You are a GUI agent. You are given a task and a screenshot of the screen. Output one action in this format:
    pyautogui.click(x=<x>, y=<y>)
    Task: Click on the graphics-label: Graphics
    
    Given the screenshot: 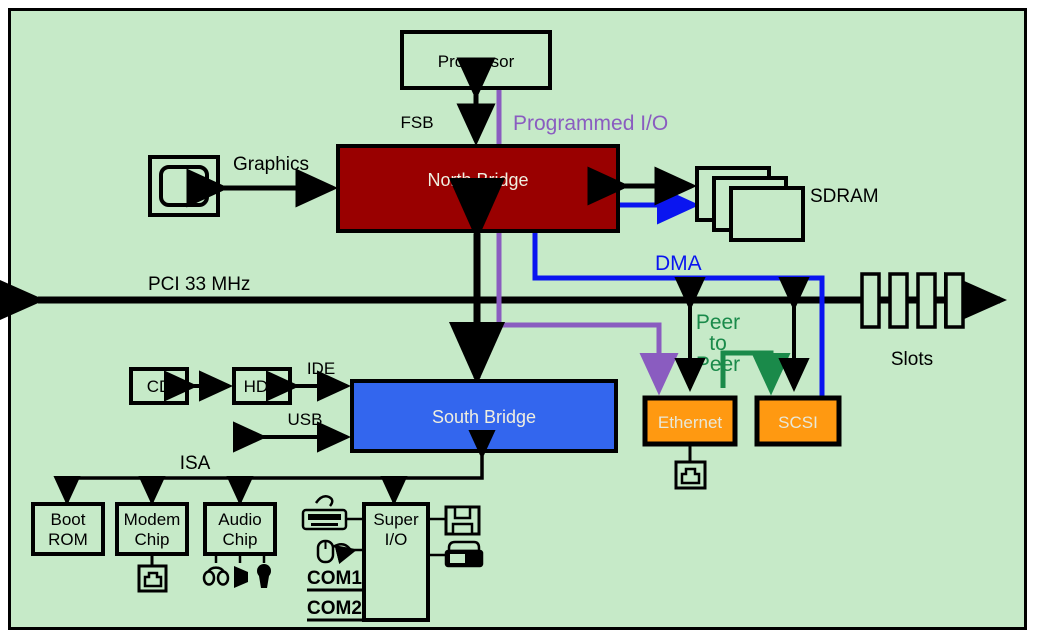 What is the action you would take?
    pyautogui.click(x=271, y=164)
    